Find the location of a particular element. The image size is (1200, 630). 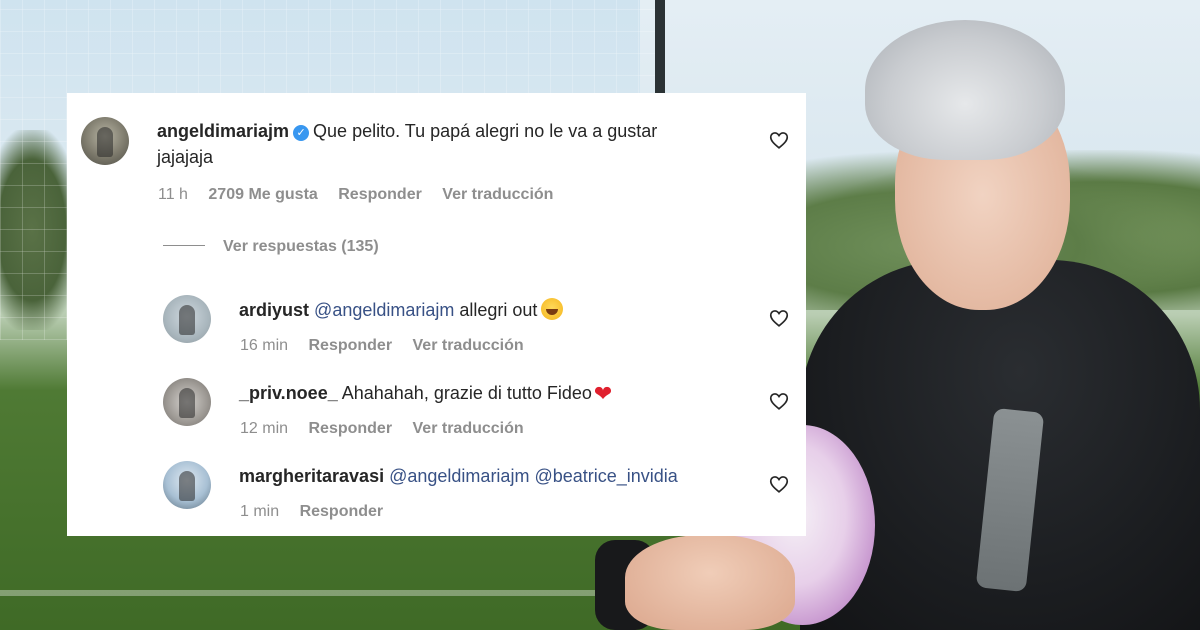

reply-username: margheritaravasi is located at coordinates (311, 476).